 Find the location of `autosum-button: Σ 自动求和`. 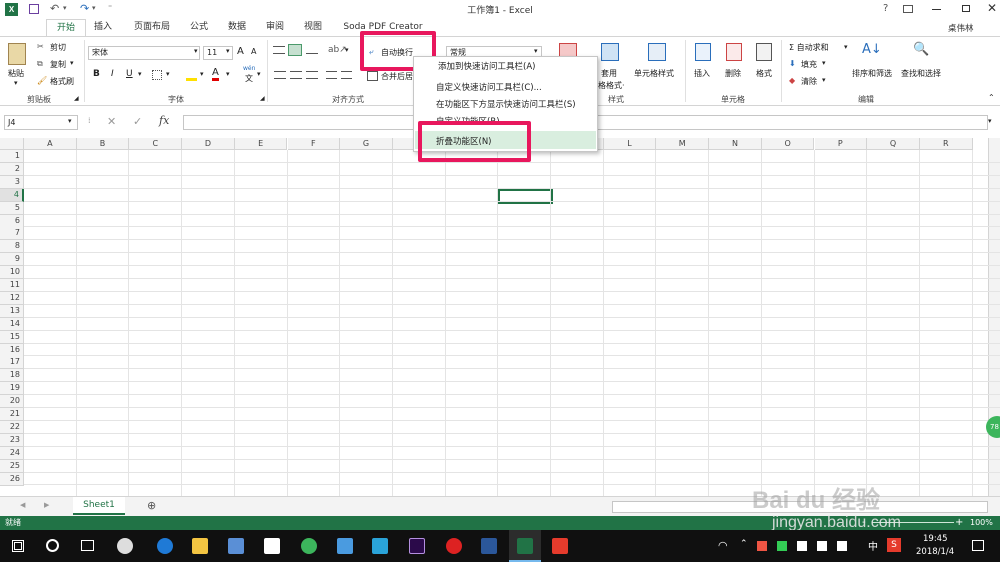

autosum-button: Σ 自动求和 is located at coordinates (809, 47).